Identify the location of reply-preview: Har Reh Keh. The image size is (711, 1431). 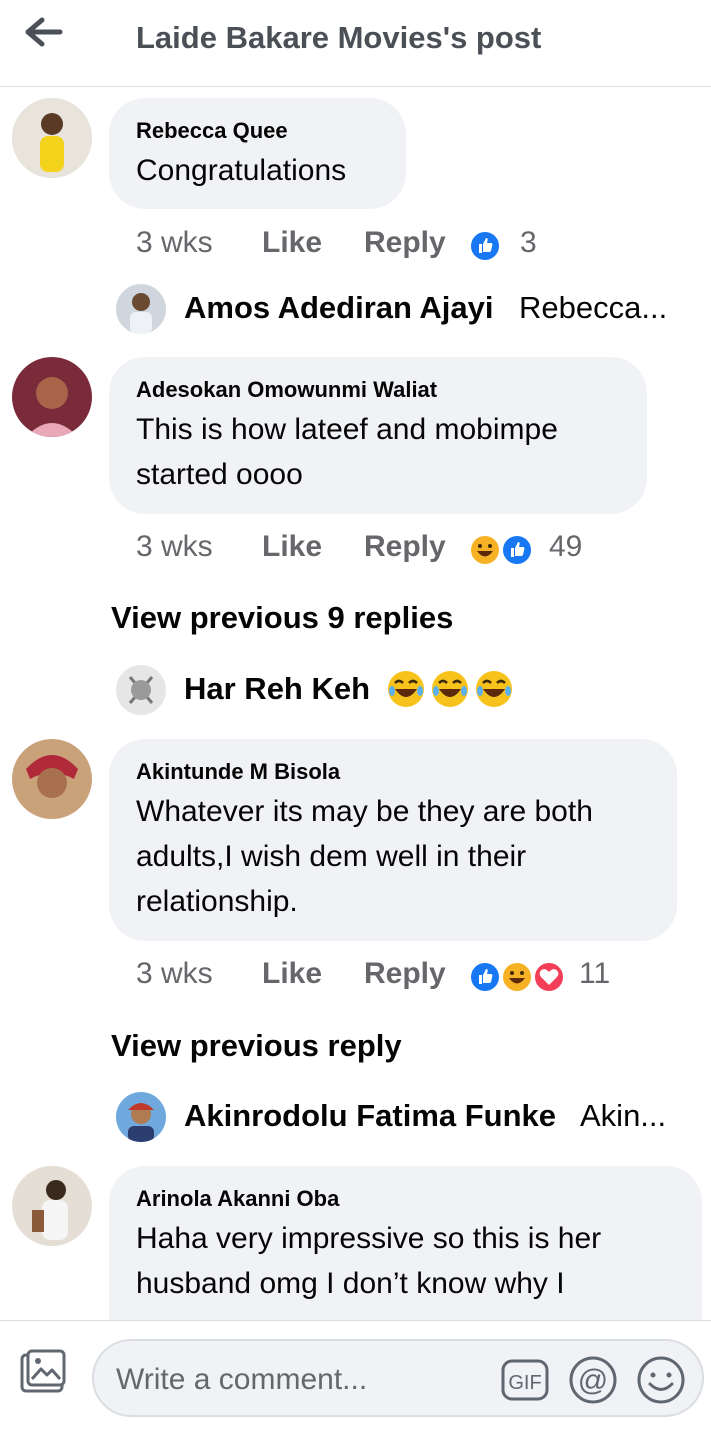
(406, 690).